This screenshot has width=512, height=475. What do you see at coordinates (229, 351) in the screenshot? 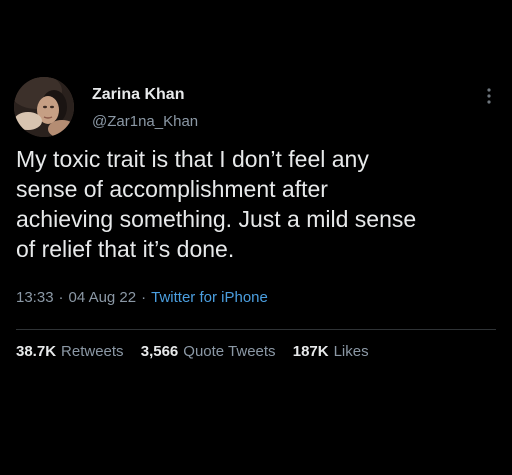
I see `quote-tweets-label: Quote Tweets` at bounding box center [229, 351].